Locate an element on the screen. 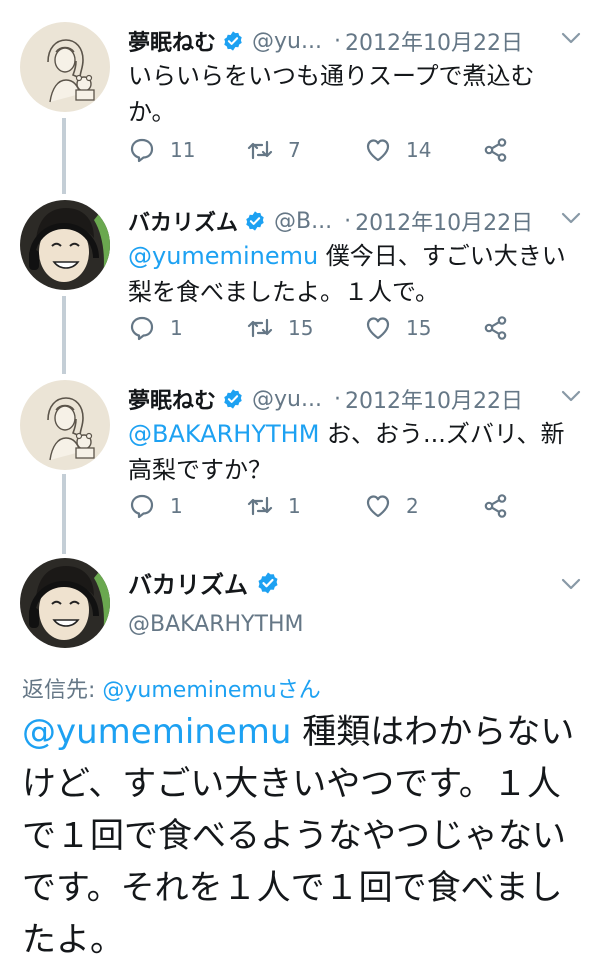 This screenshot has height=966, width=600. reply-to-suffix: さん is located at coordinates (298, 690).